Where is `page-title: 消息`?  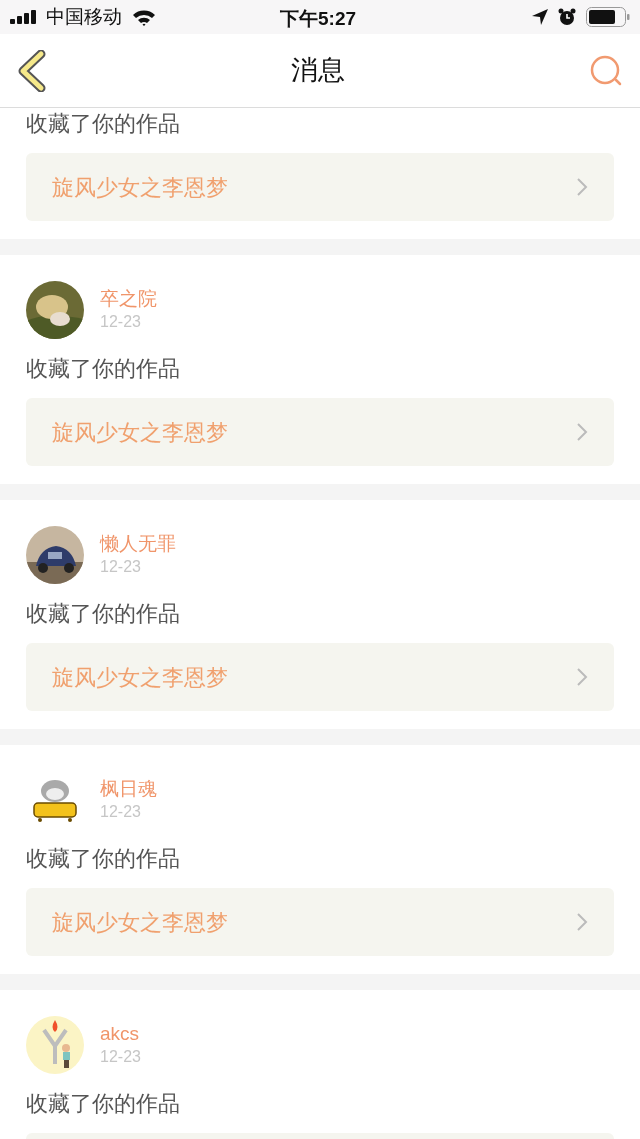 page-title: 消息 is located at coordinates (318, 71).